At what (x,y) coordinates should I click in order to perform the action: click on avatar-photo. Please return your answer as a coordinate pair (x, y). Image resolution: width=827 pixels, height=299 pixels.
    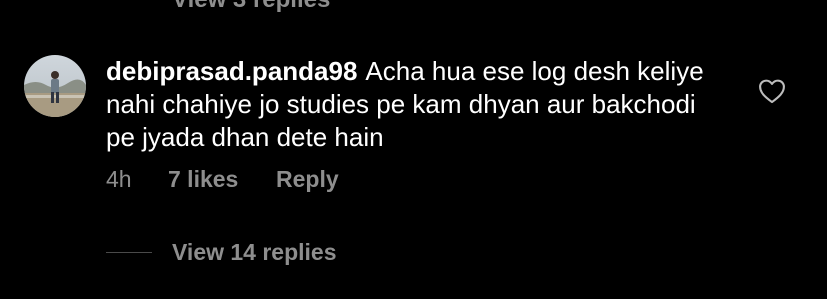
    Looking at the image, I should click on (55, 86).